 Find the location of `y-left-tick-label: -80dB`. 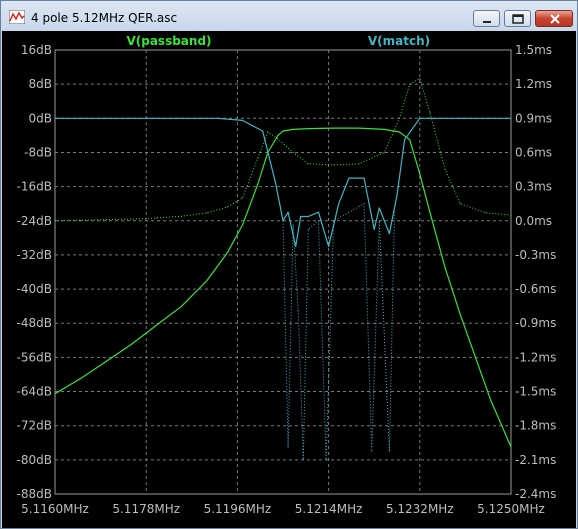

y-left-tick-label: -80dB is located at coordinates (34, 460).